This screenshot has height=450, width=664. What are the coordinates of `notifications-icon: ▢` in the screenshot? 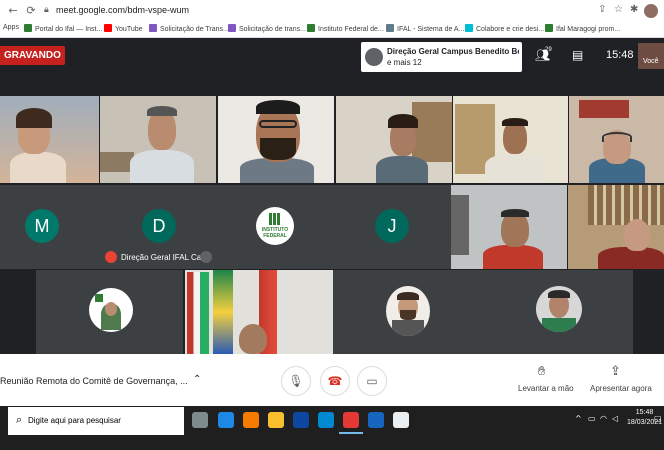 It's located at (658, 418).